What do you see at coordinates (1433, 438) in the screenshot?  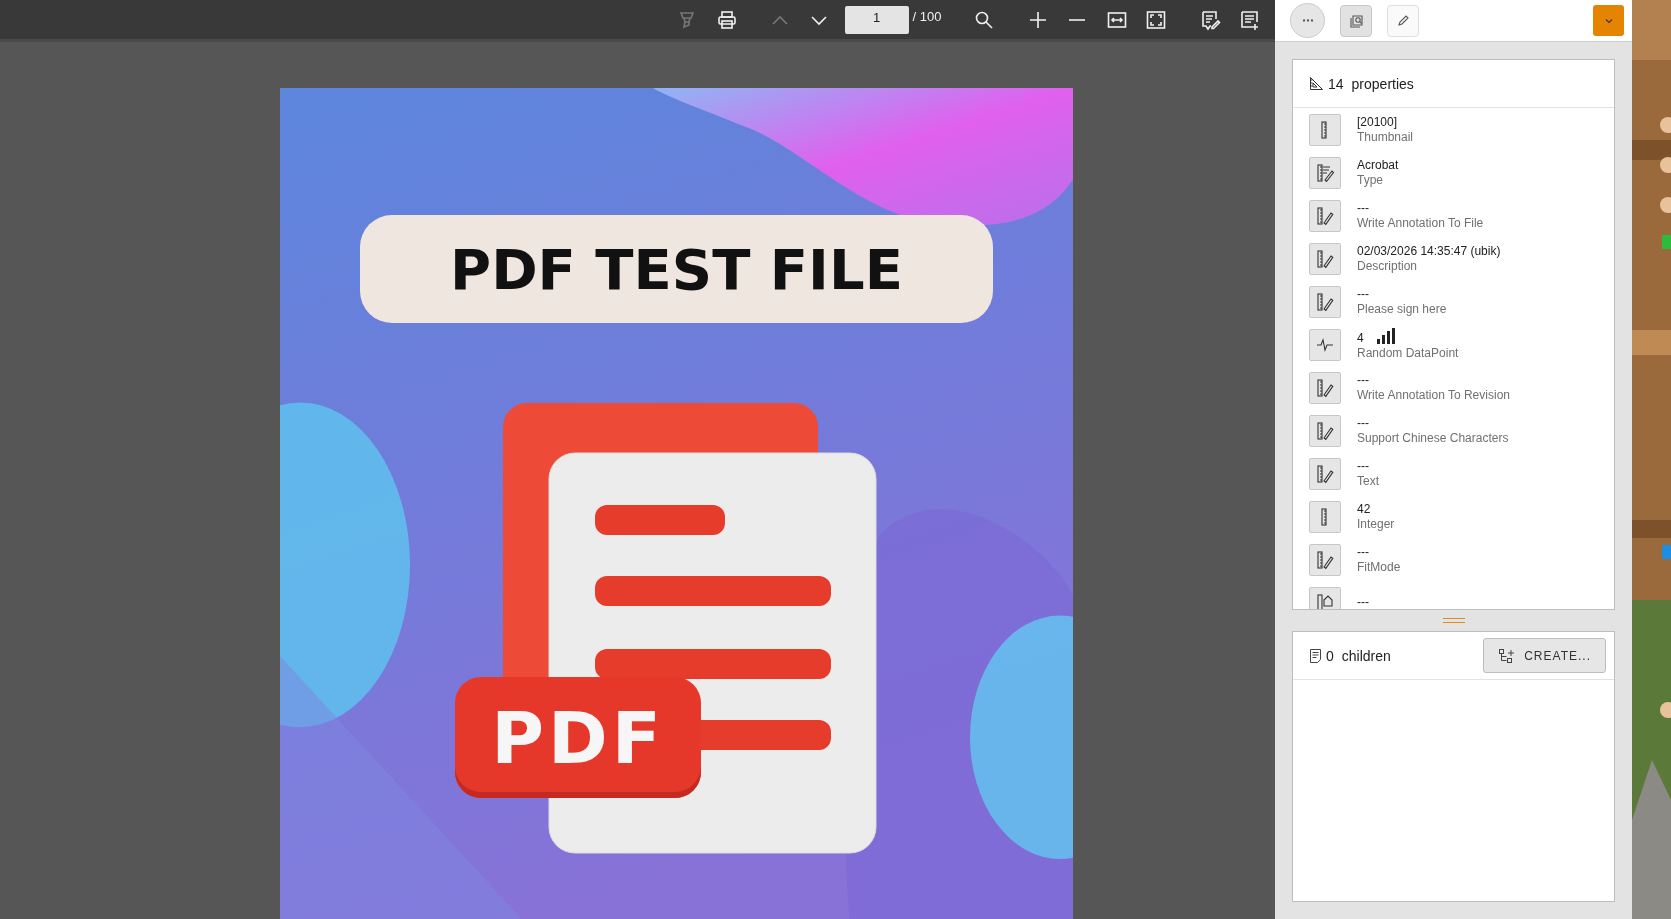 I see `property-name: Support Chinese Characters` at bounding box center [1433, 438].